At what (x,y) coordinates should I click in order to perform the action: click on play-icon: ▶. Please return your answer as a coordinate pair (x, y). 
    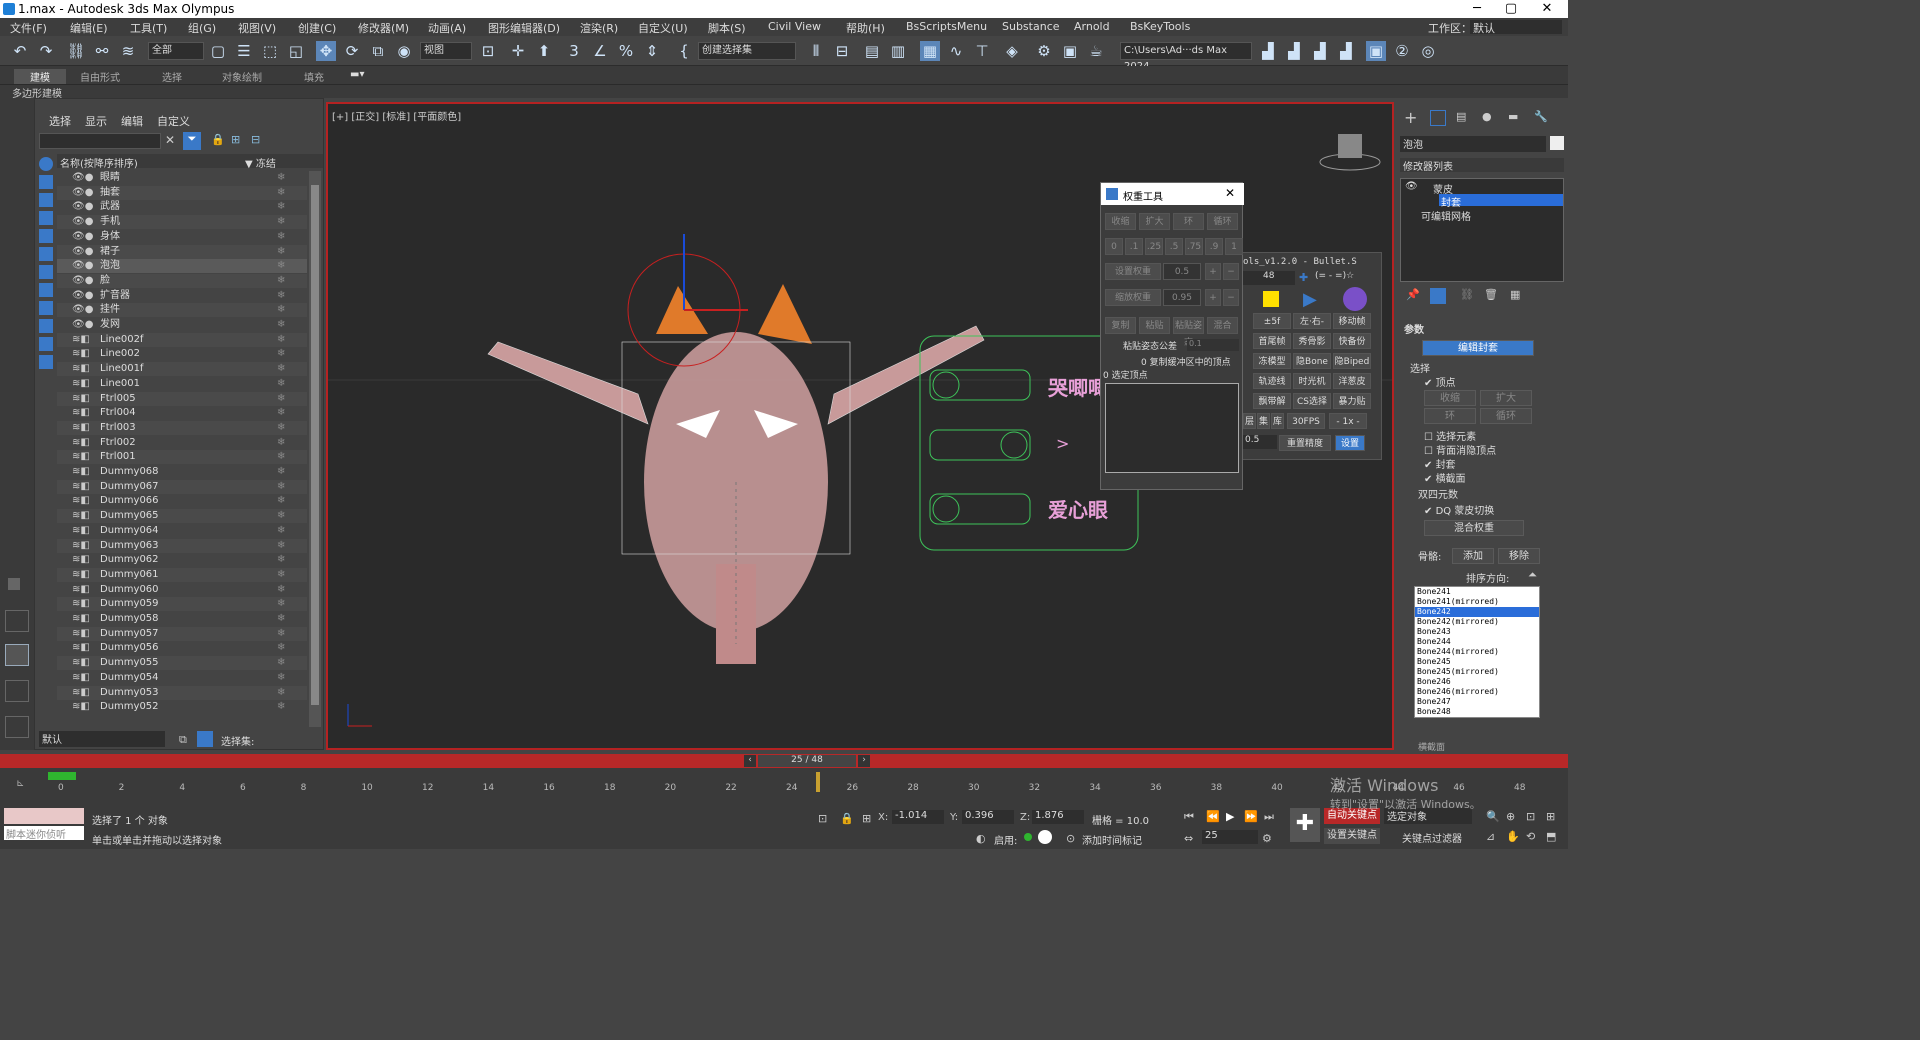
    Looking at the image, I should click on (1313, 299).